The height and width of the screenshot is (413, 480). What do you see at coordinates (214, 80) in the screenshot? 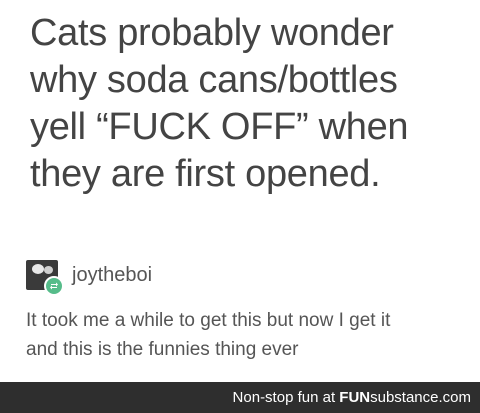
I see `post-line: why soda cans/bottles` at bounding box center [214, 80].